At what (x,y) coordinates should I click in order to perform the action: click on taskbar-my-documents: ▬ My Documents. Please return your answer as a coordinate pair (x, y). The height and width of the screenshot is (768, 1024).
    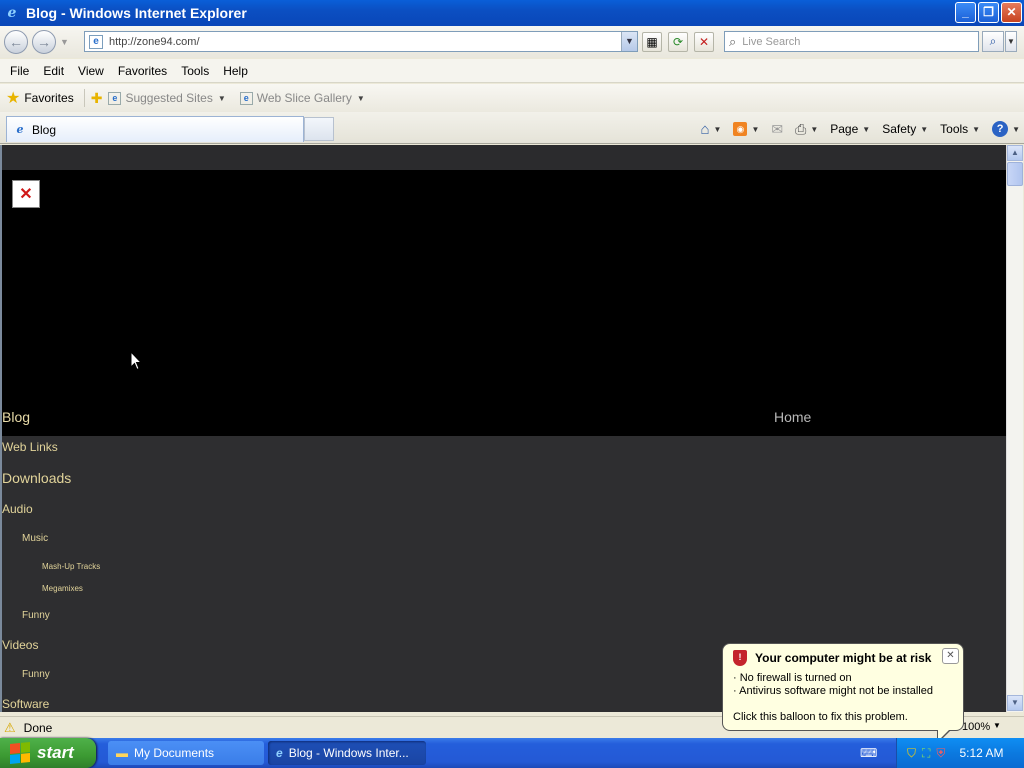
    Looking at the image, I should click on (186, 753).